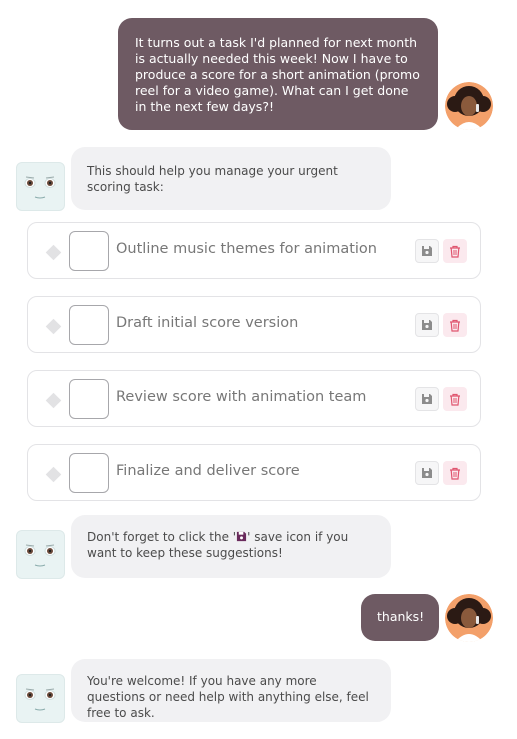 Image resolution: width=517 pixels, height=739 pixels. Describe the element at coordinates (208, 471) in the screenshot. I see `task-label: Finalize and deliver score` at that location.